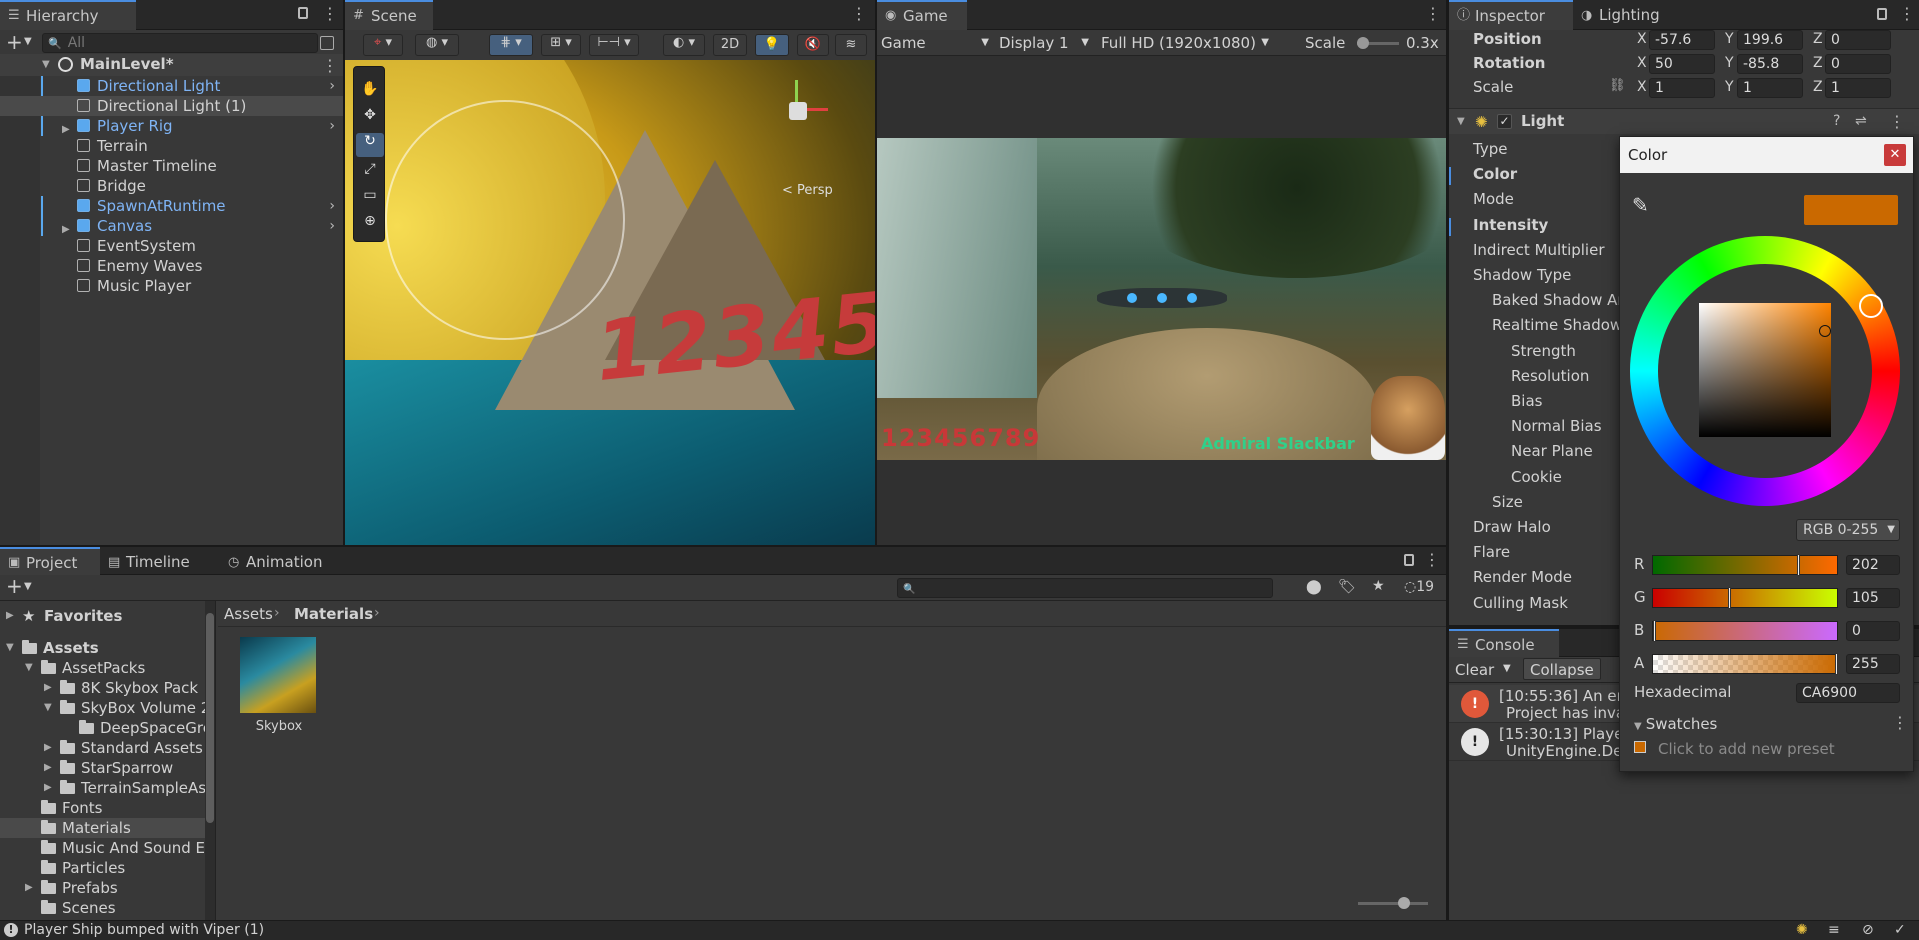 The image size is (1919, 940). What do you see at coordinates (610, 302) in the screenshot?
I see `scene-viewport: 12345 < Persp ✋ ✥ ↻ ⤢ ▭ ⊕` at bounding box center [610, 302].